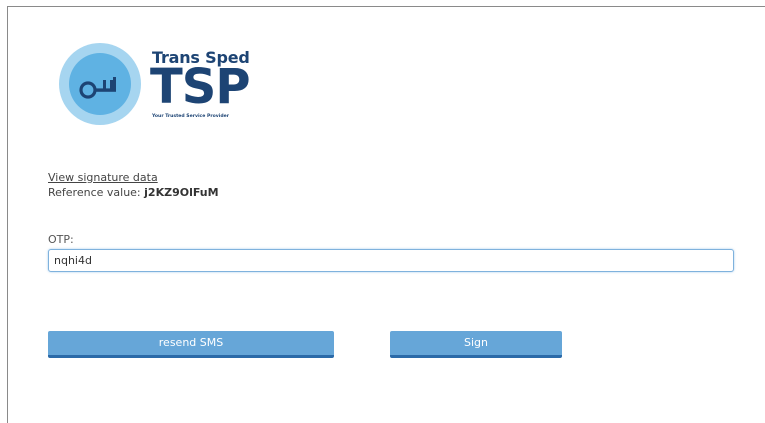 The image size is (765, 423). I want to click on reference-value: j2KZ9OlFuM, so click(181, 192).